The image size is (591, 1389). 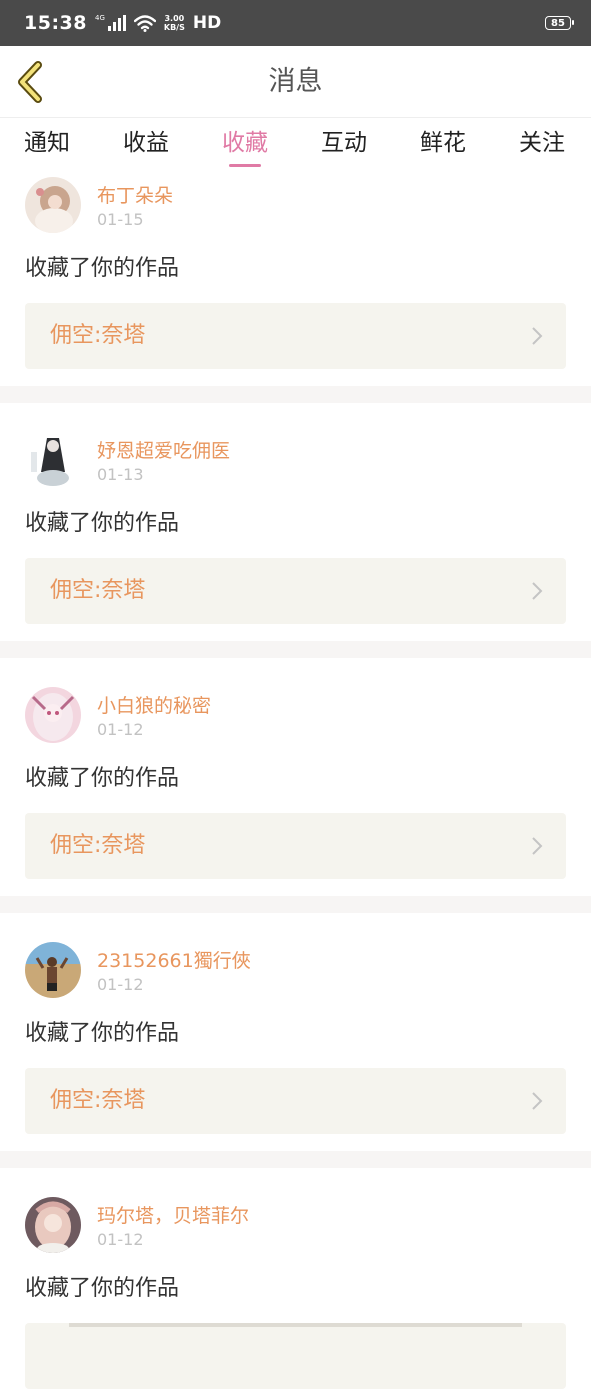 I want to click on username: 小白狼的秘密, so click(x=154, y=704).